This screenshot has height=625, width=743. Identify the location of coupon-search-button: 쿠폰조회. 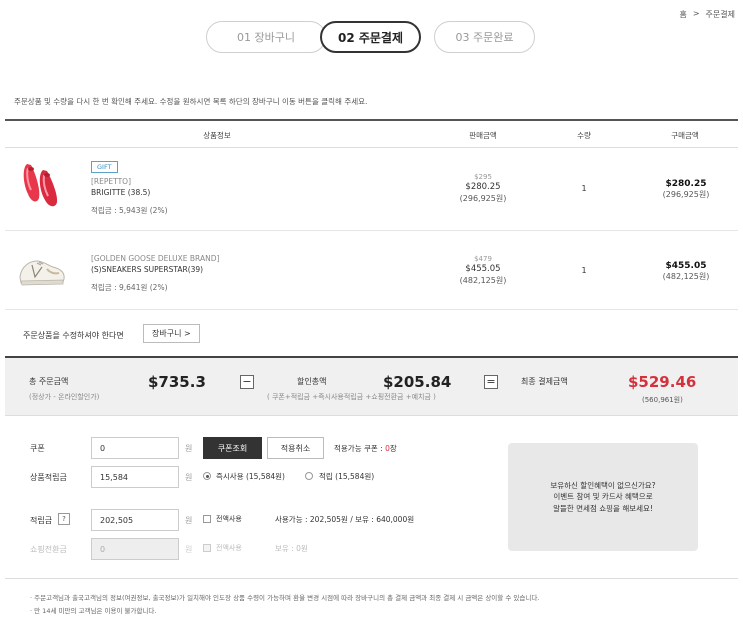
(232, 448).